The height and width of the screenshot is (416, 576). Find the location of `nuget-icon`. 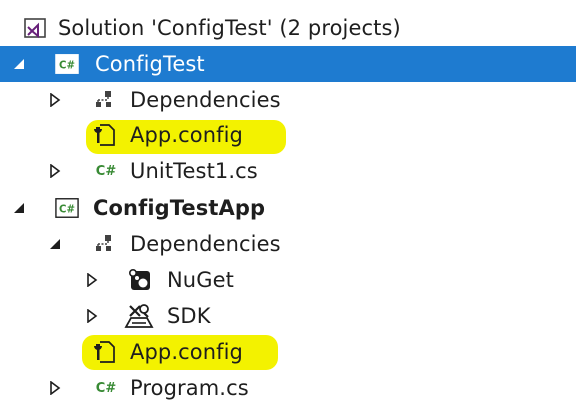

nuget-icon is located at coordinates (140, 280).